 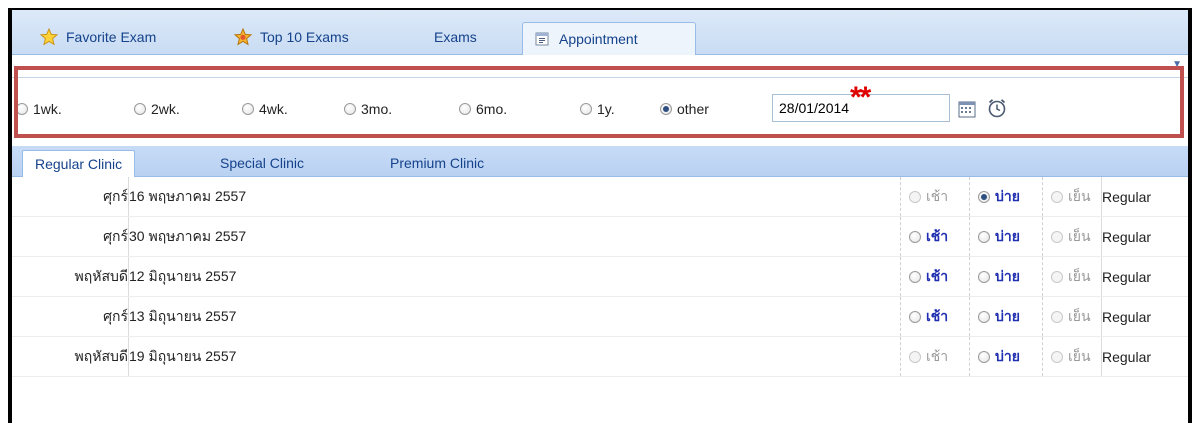 I want to click on radio-label: 4wk., so click(x=273, y=109).